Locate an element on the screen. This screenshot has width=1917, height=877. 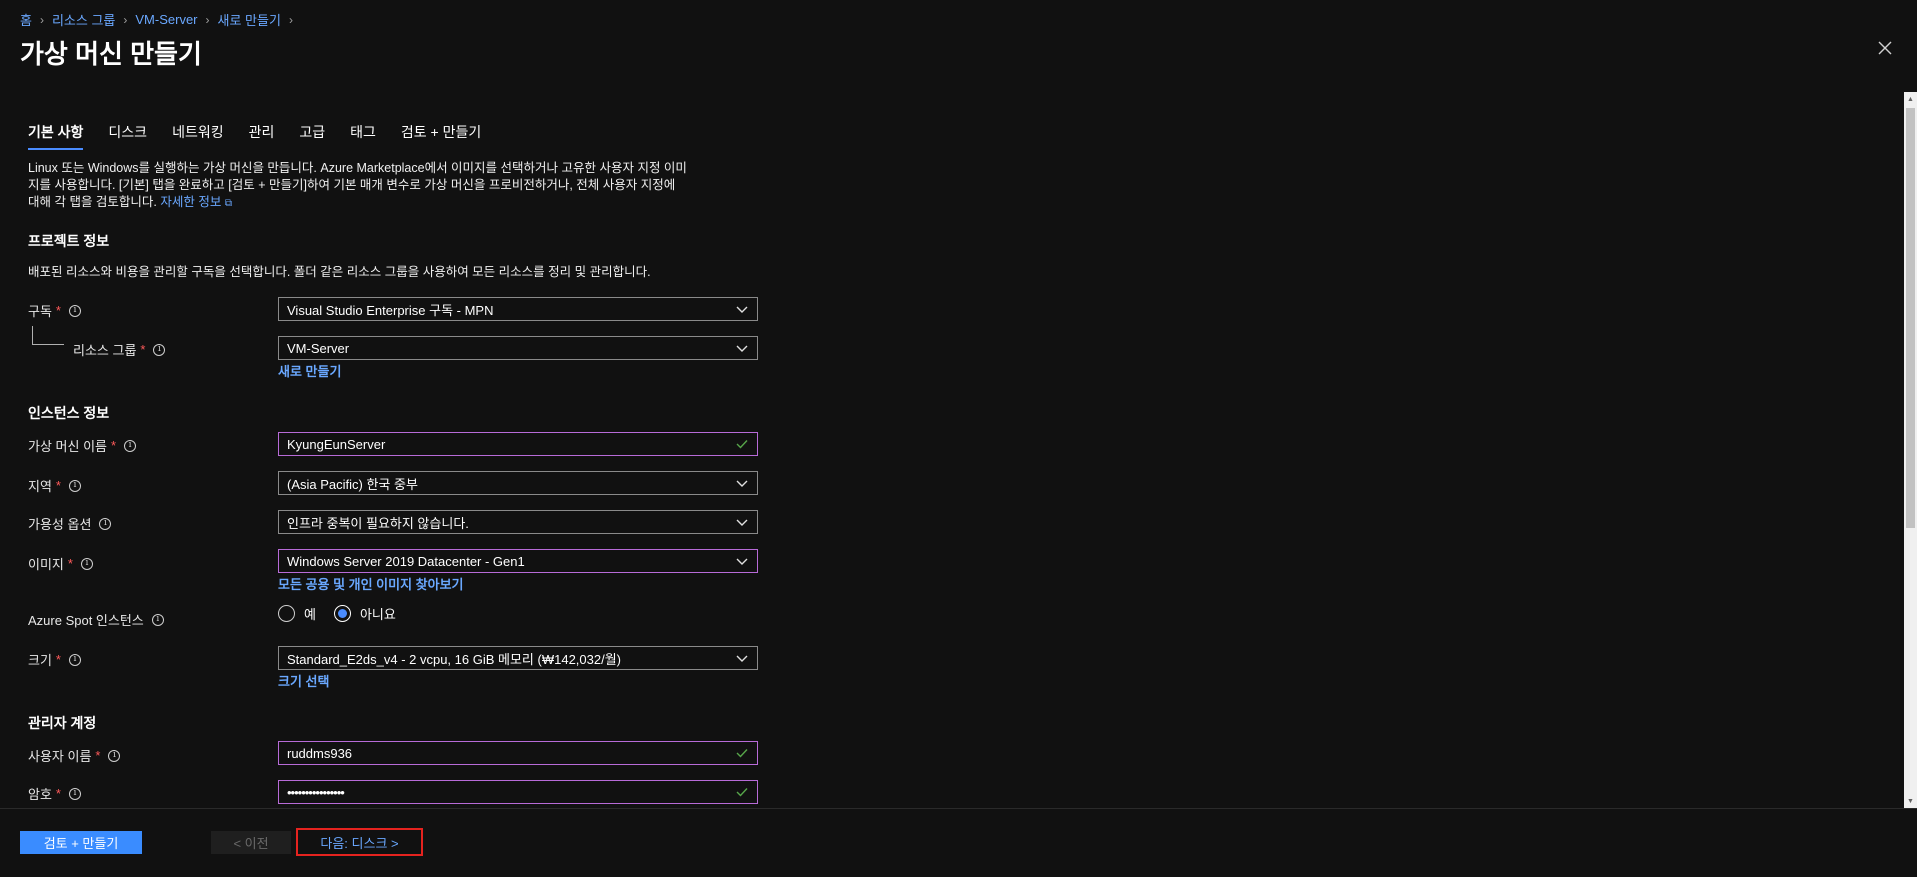
close-icon is located at coordinates (1885, 48).